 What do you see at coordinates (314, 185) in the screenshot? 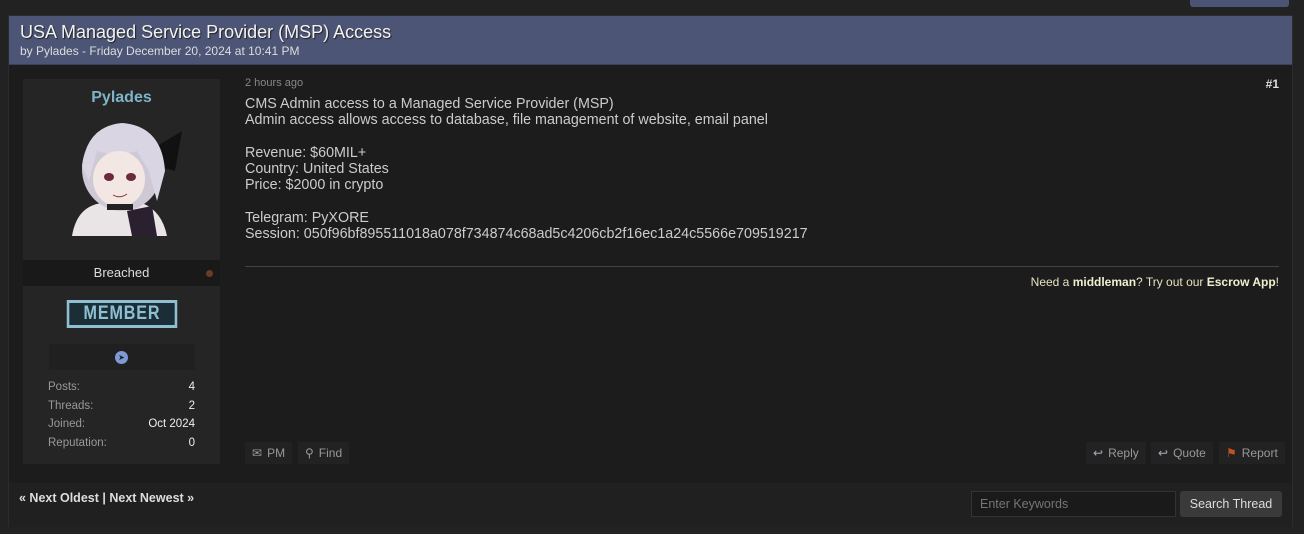
I see `post-line: Price: $2000 in crypto` at bounding box center [314, 185].